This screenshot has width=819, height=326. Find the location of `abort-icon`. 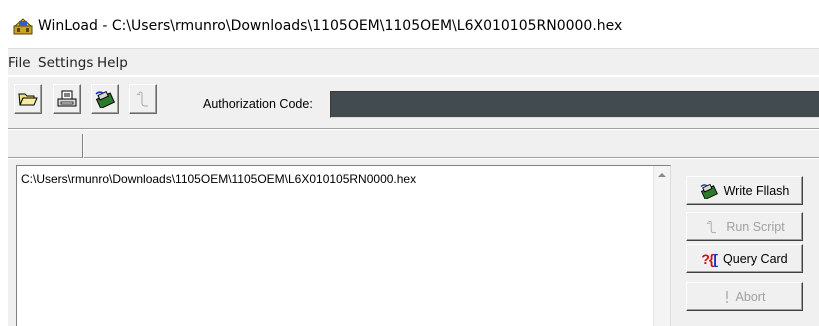

abort-icon is located at coordinates (726, 296).